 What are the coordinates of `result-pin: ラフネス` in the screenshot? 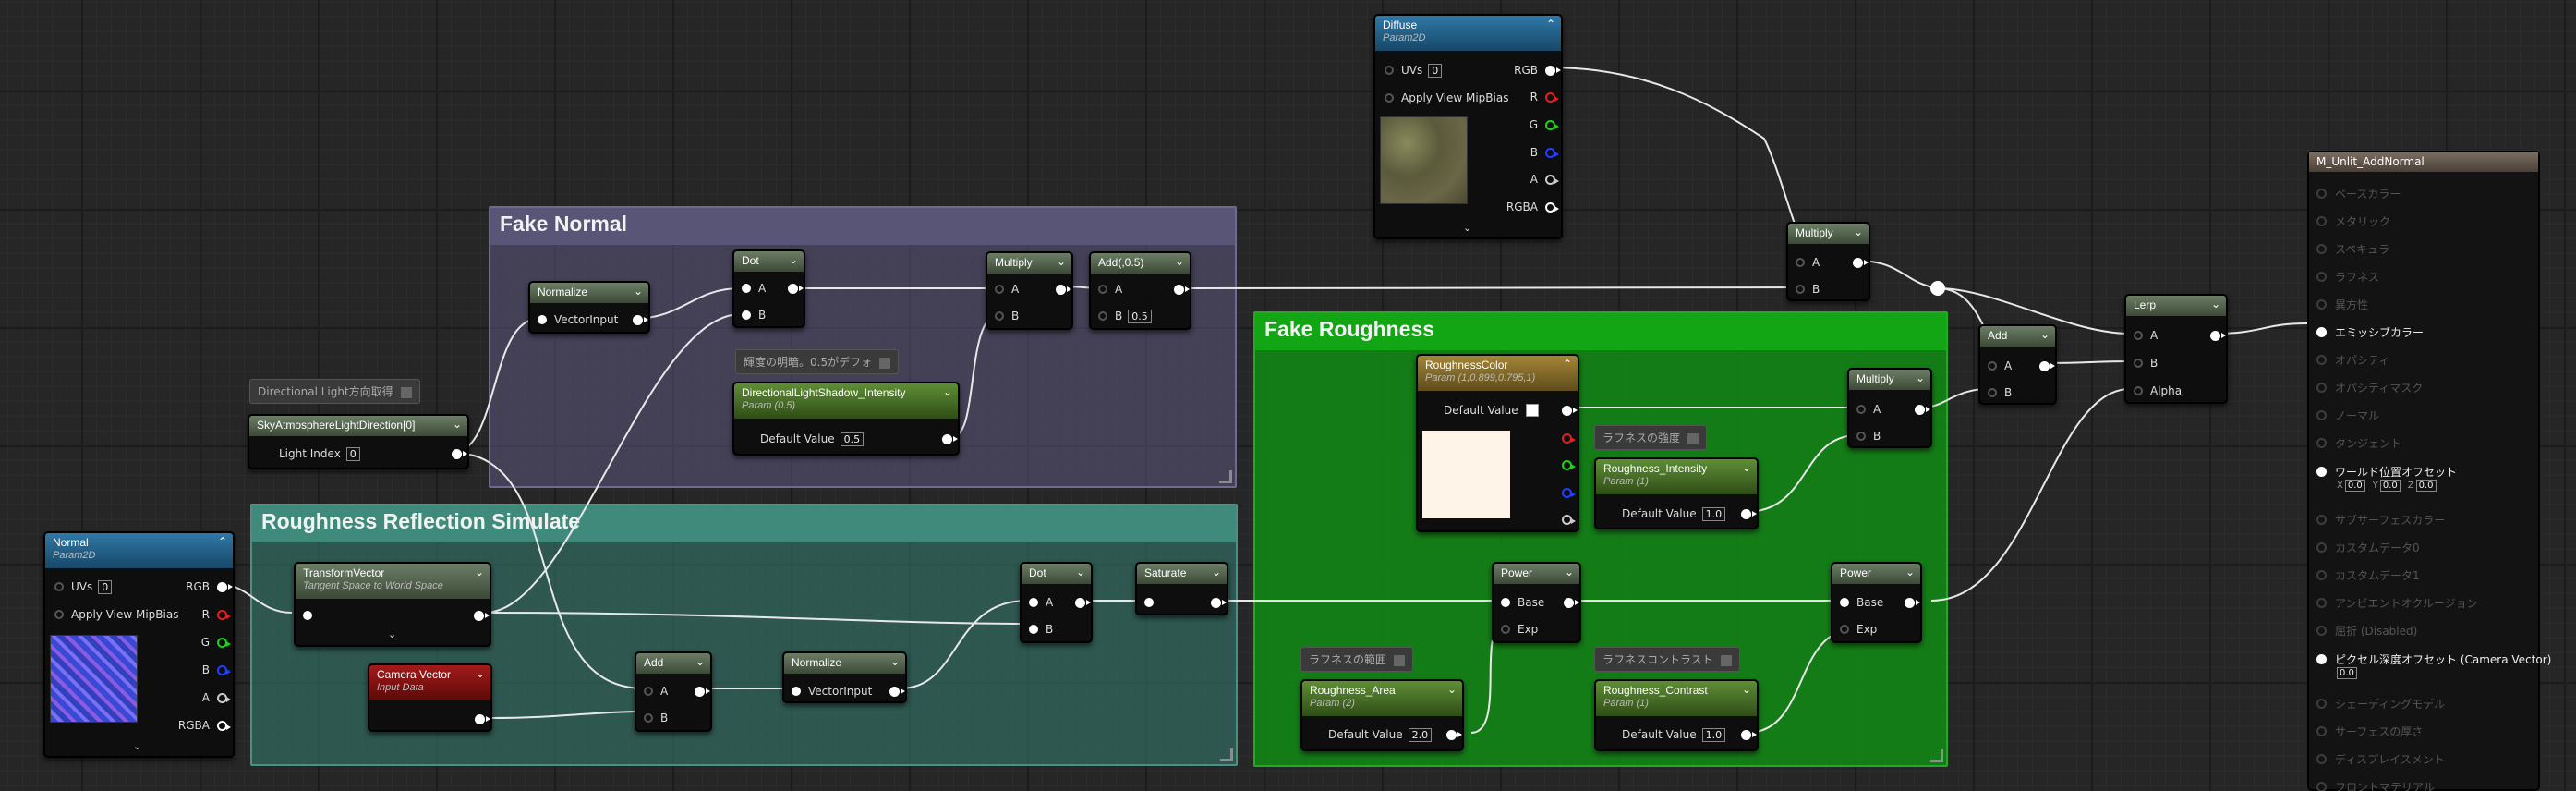 It's located at (2347, 277).